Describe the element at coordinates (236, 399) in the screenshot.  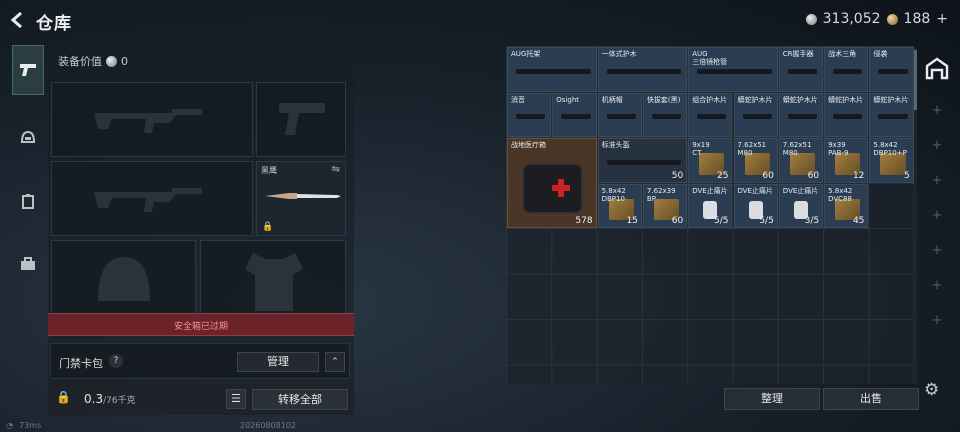
I see `list-view-icon: ☰` at that location.